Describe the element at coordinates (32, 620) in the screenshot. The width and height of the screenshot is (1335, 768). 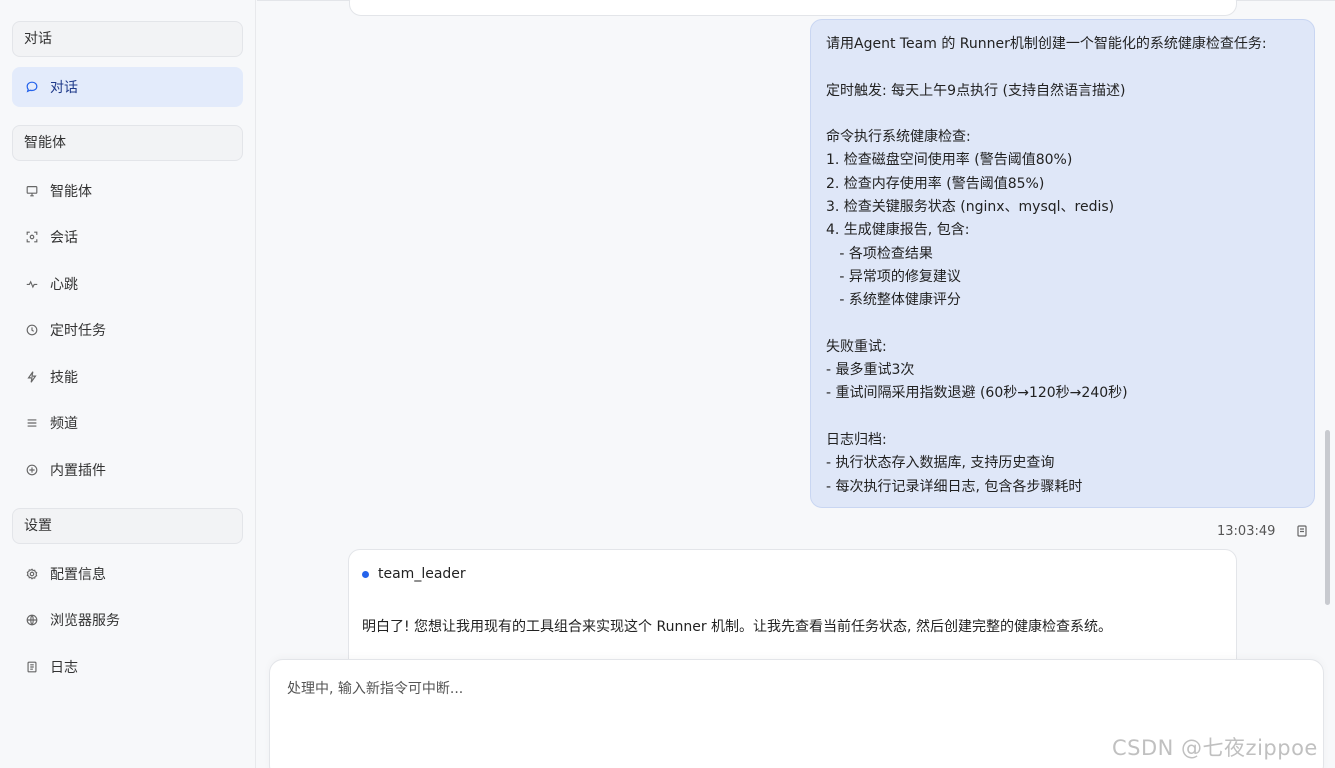
I see `globe-icon` at that location.